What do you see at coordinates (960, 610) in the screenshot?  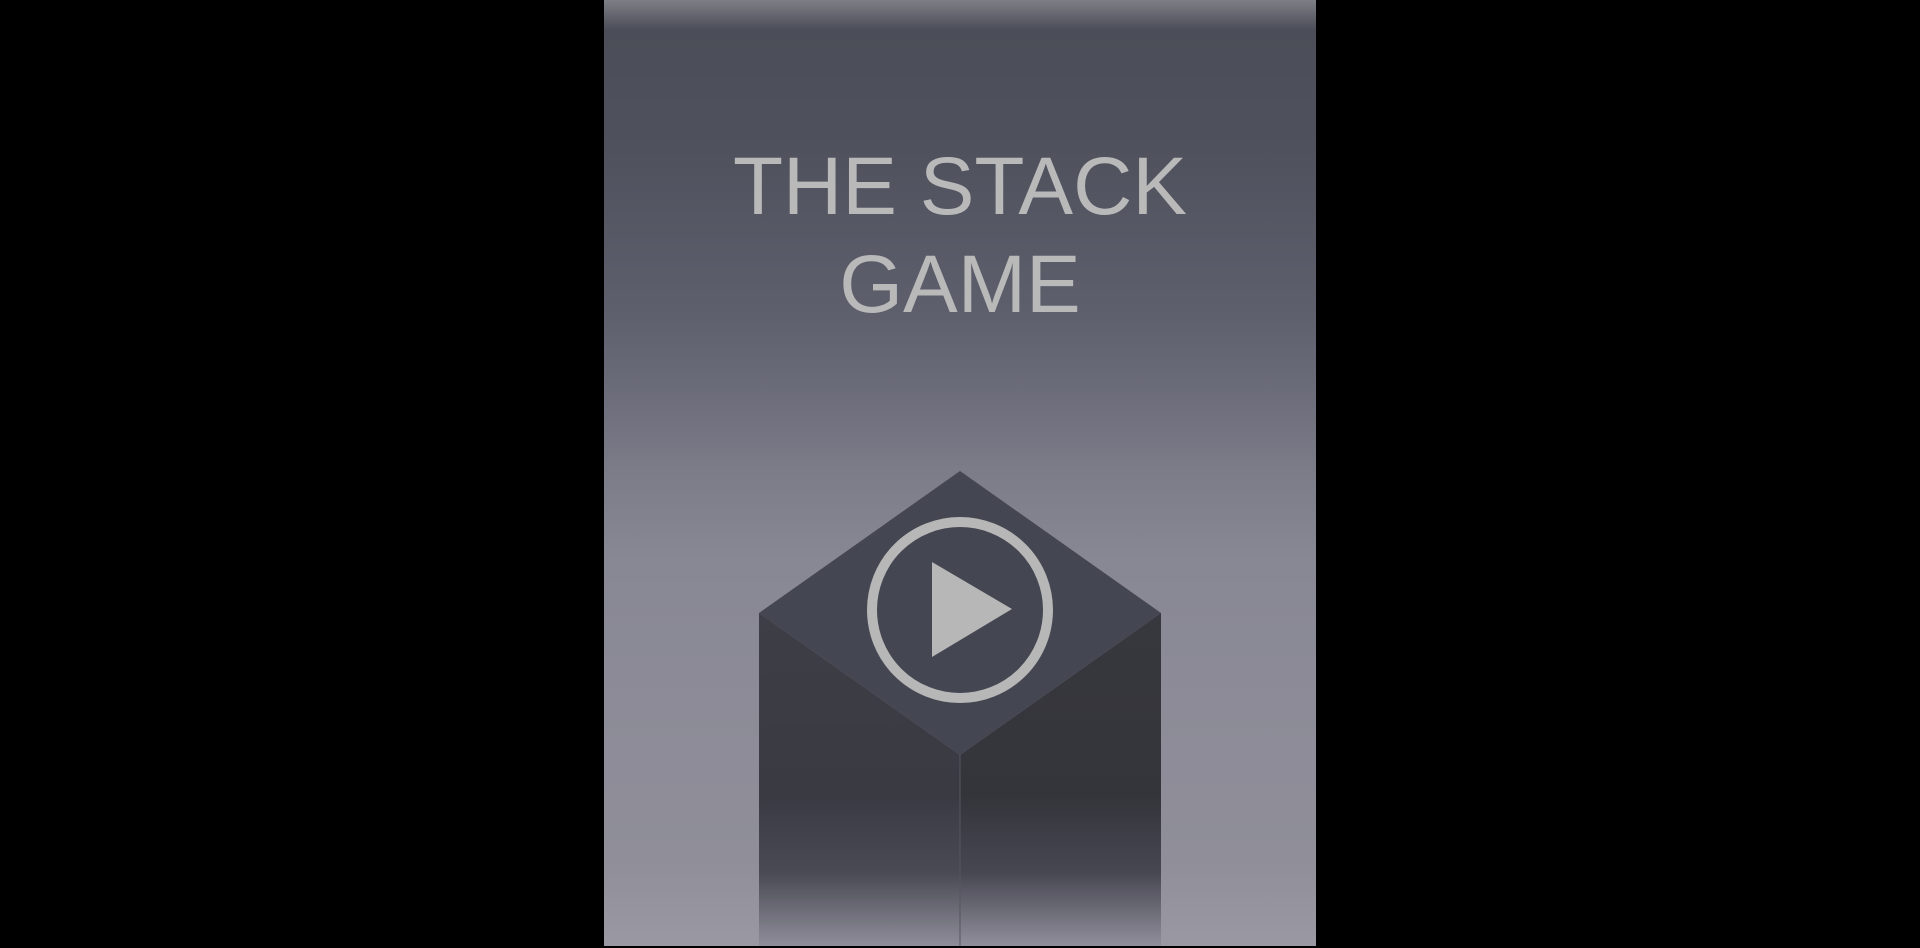 I see `play-button` at bounding box center [960, 610].